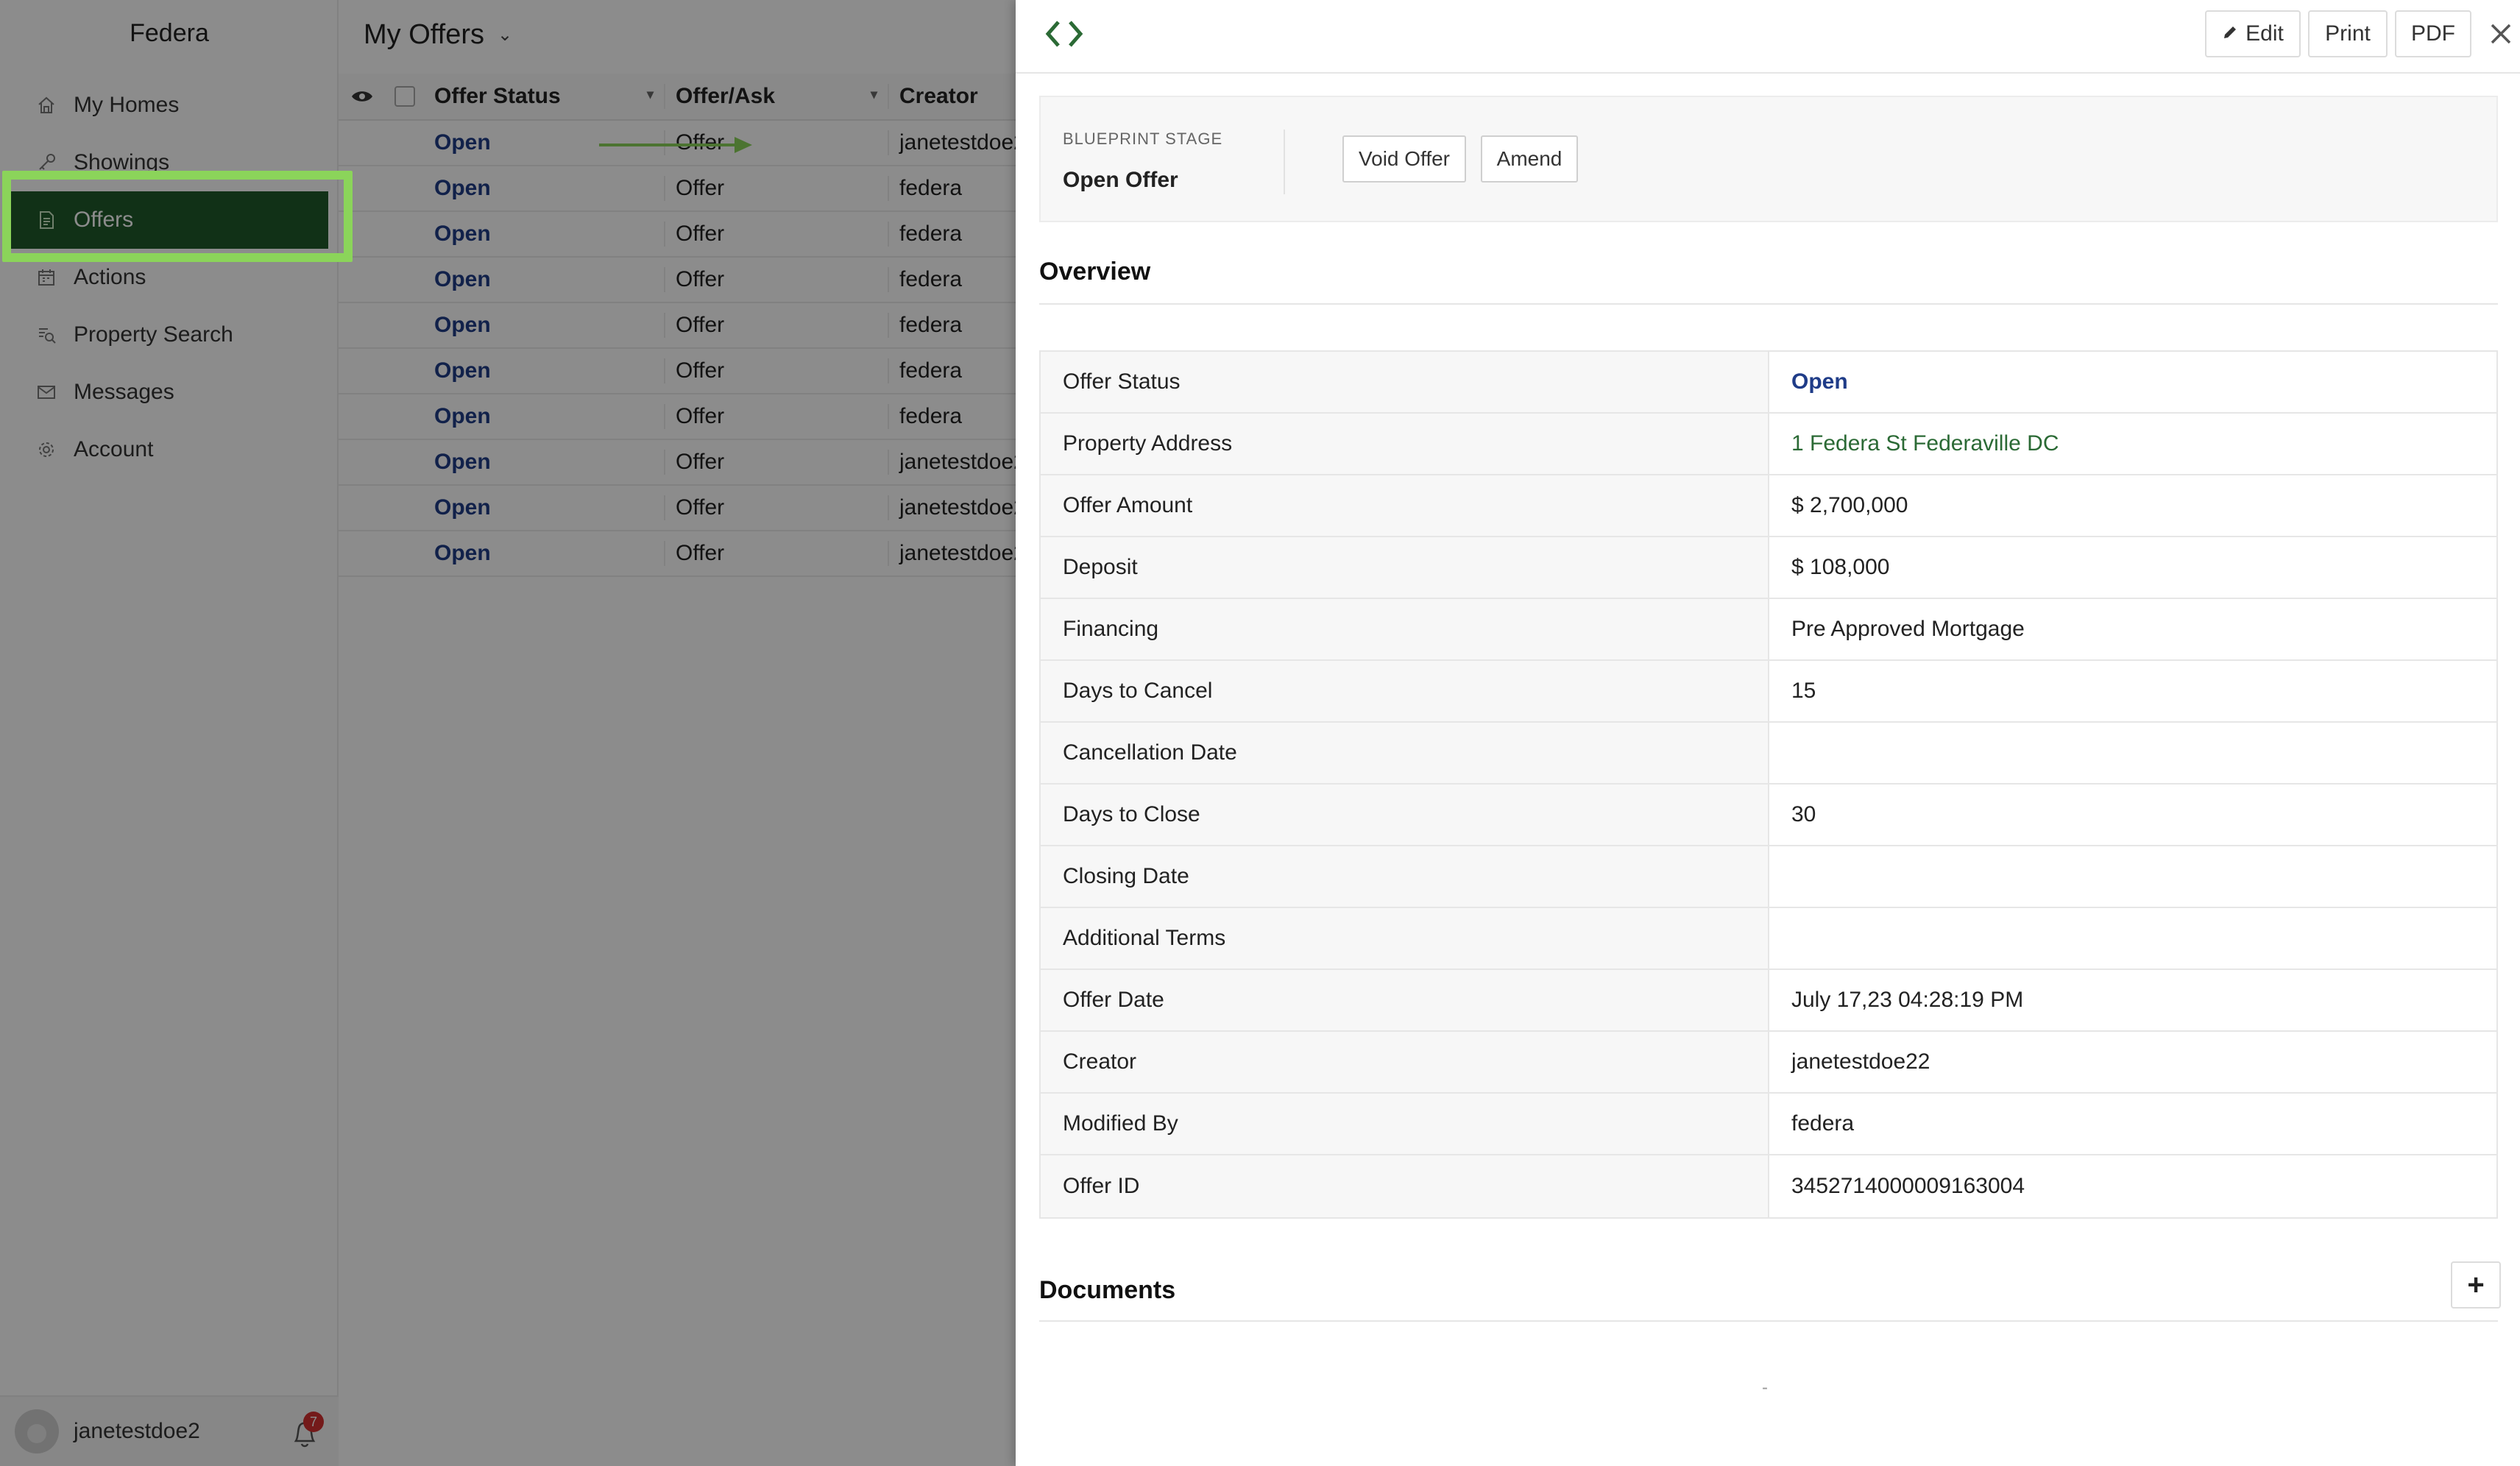 This screenshot has height=1466, width=2520. Describe the element at coordinates (1121, 180) in the screenshot. I see `stage-value: Open Offer` at that location.